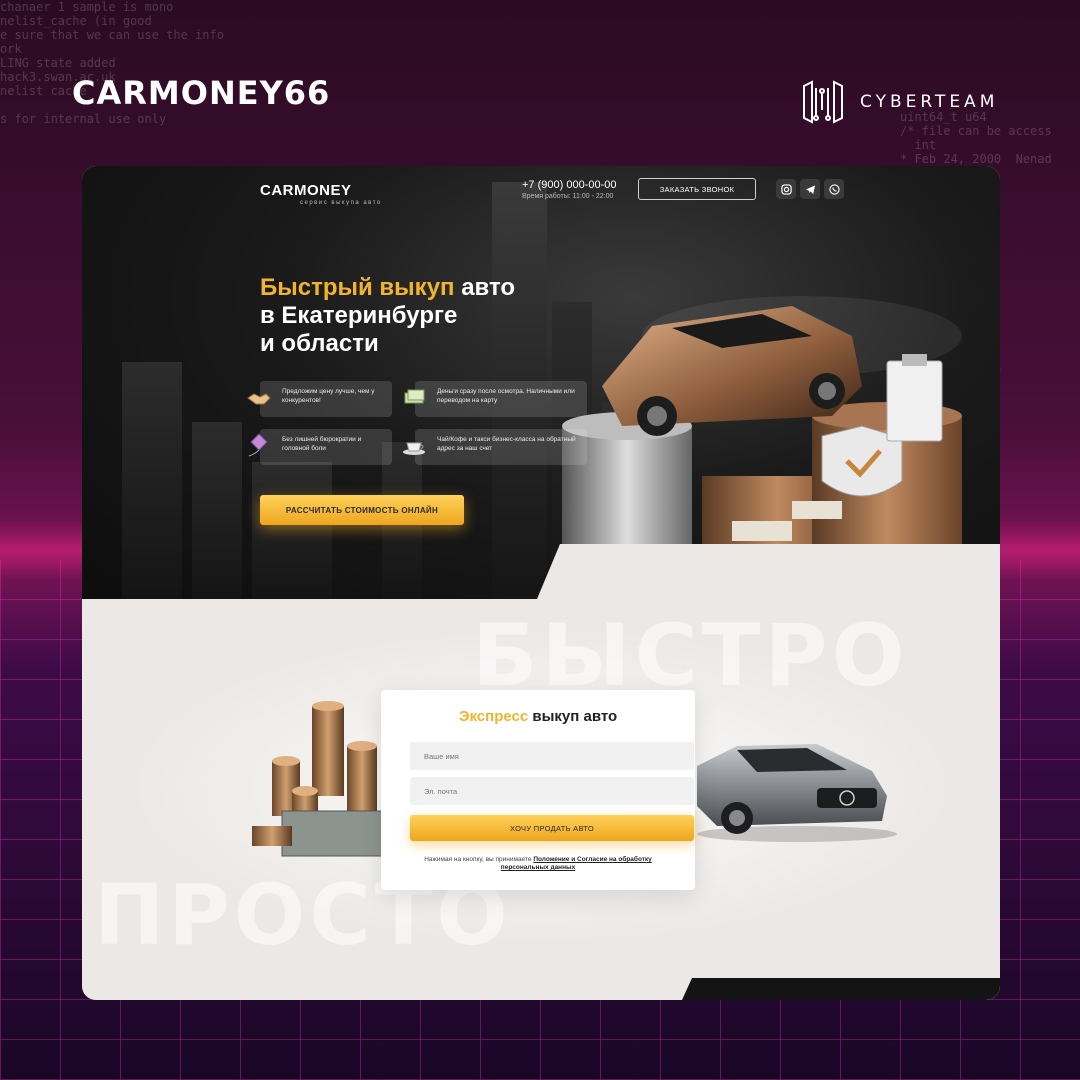  I want to click on viber-icon, so click(834, 189).